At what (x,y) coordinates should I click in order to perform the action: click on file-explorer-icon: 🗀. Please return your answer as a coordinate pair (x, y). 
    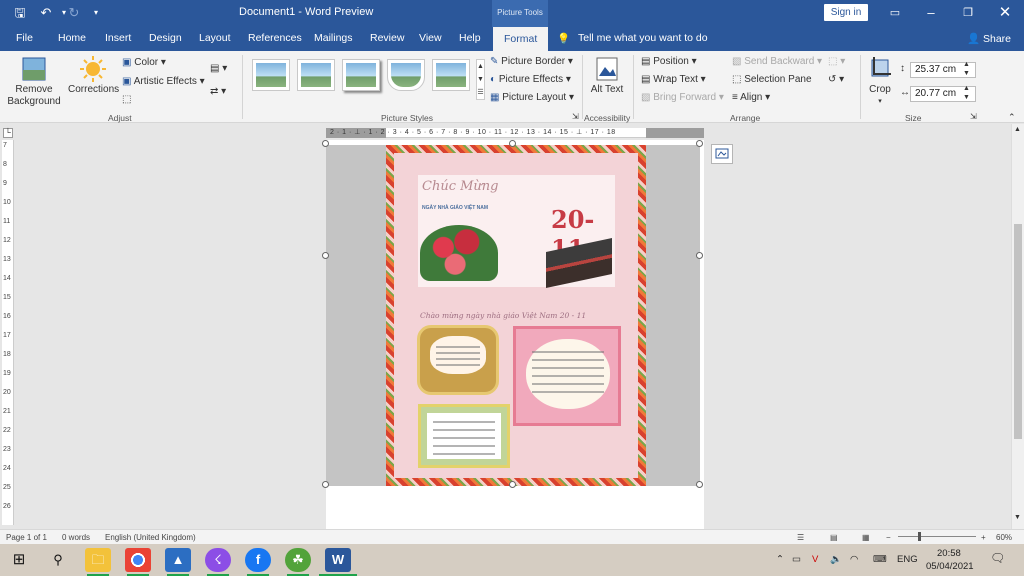
    Looking at the image, I should click on (98, 562).